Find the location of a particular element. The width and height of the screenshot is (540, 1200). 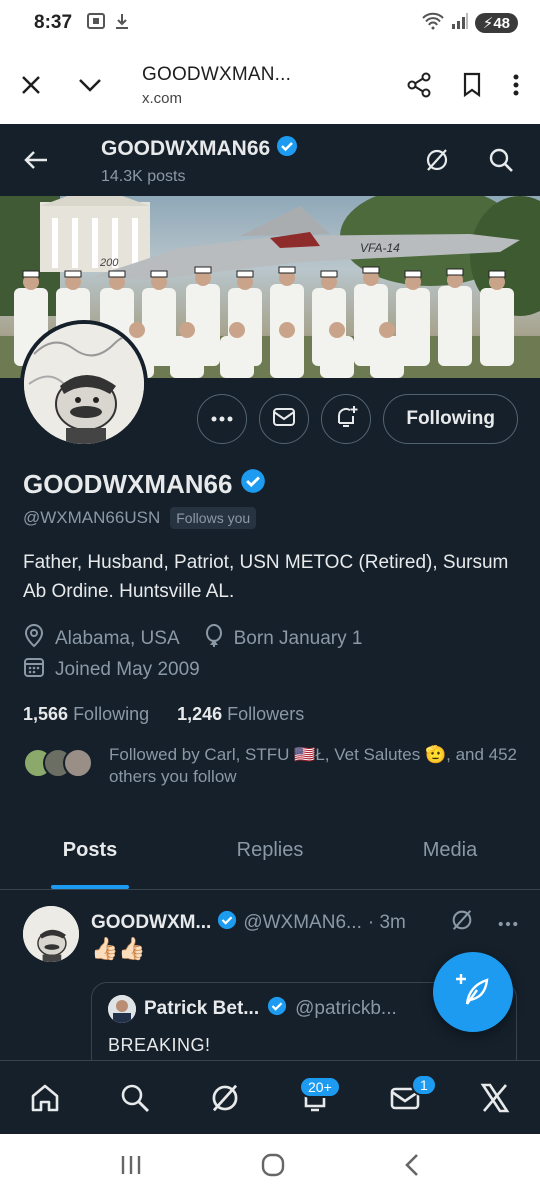

followed-by-avatars is located at coordinates (58, 763).